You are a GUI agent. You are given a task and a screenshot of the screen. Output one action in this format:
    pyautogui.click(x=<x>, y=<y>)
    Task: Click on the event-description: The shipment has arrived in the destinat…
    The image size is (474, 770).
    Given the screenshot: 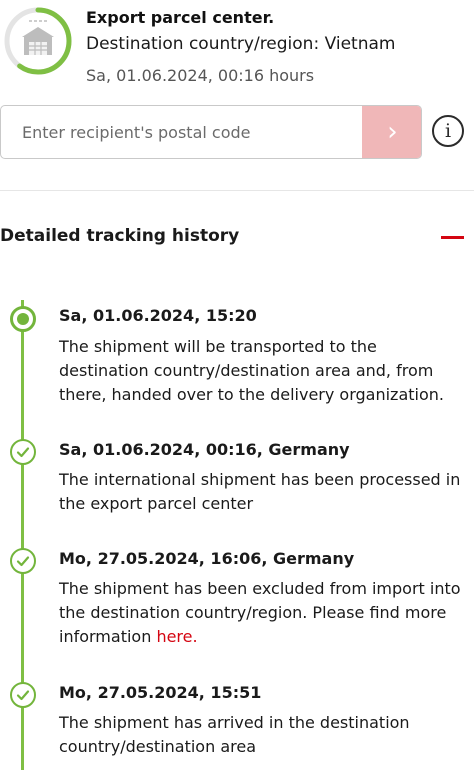 What is the action you would take?
    pyautogui.click(x=234, y=734)
    